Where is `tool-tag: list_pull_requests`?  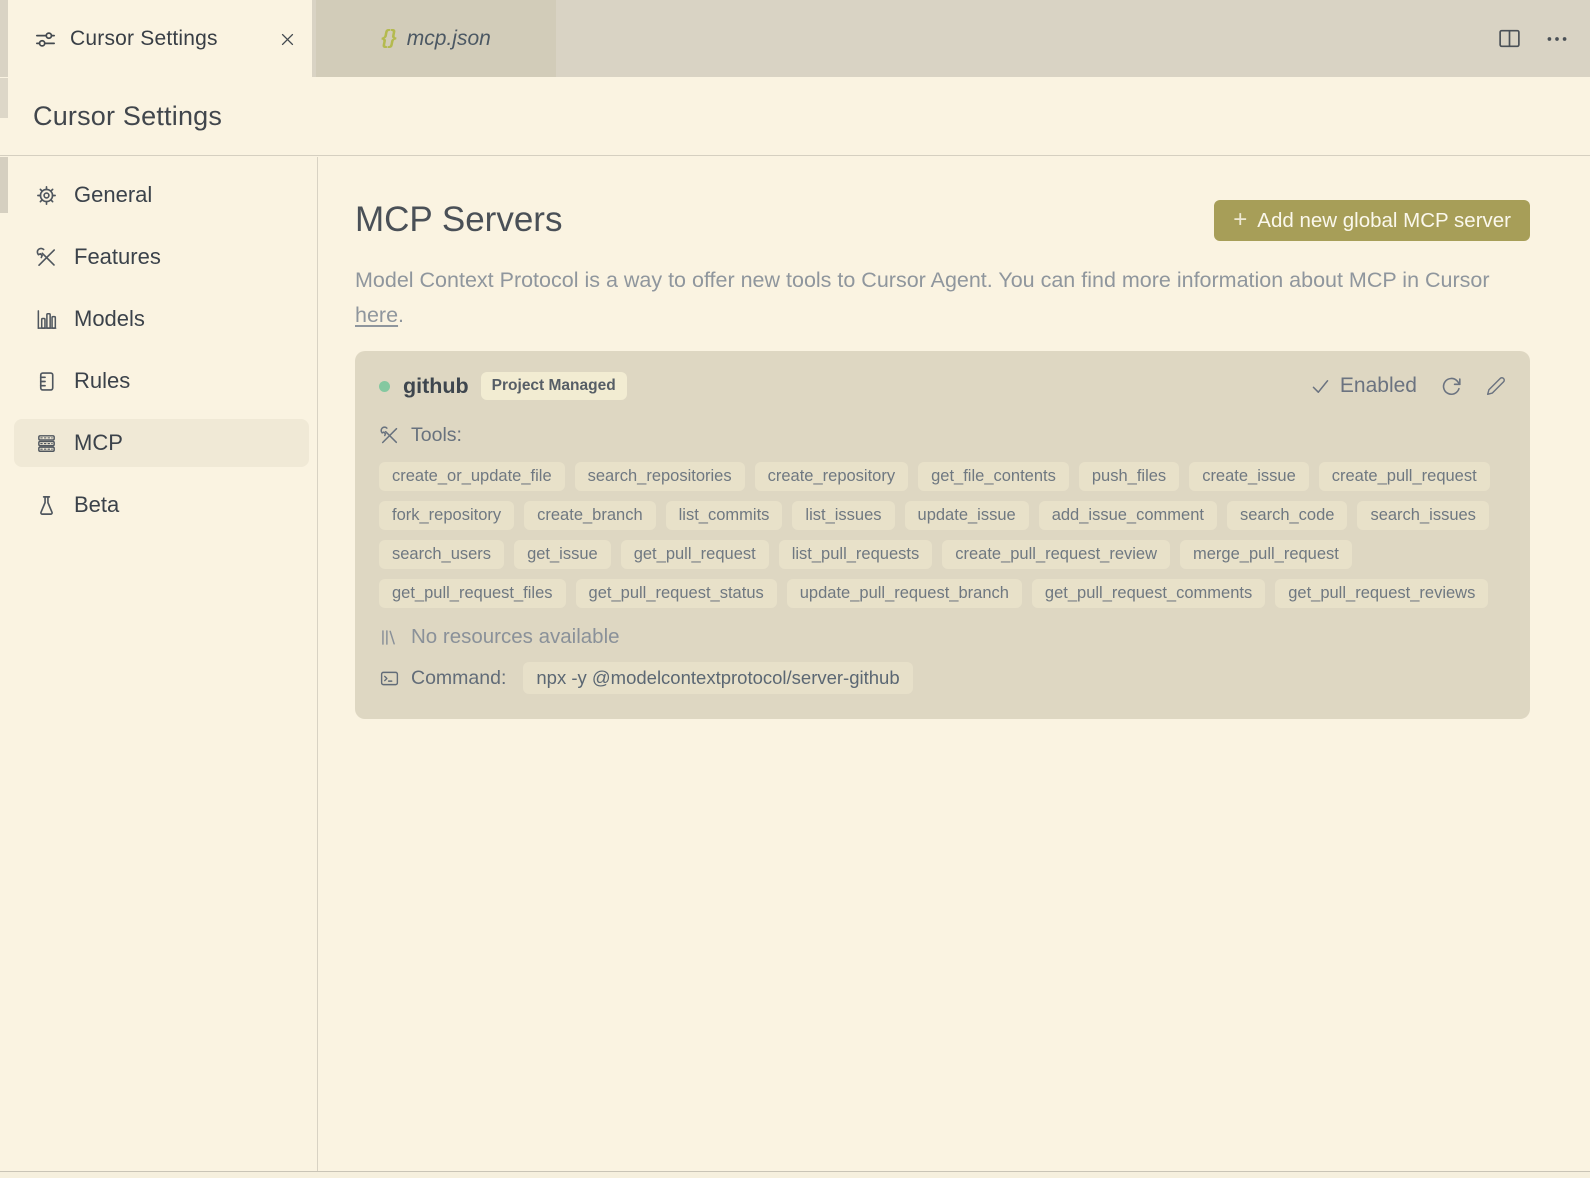
tool-tag: list_pull_requests is located at coordinates (855, 554).